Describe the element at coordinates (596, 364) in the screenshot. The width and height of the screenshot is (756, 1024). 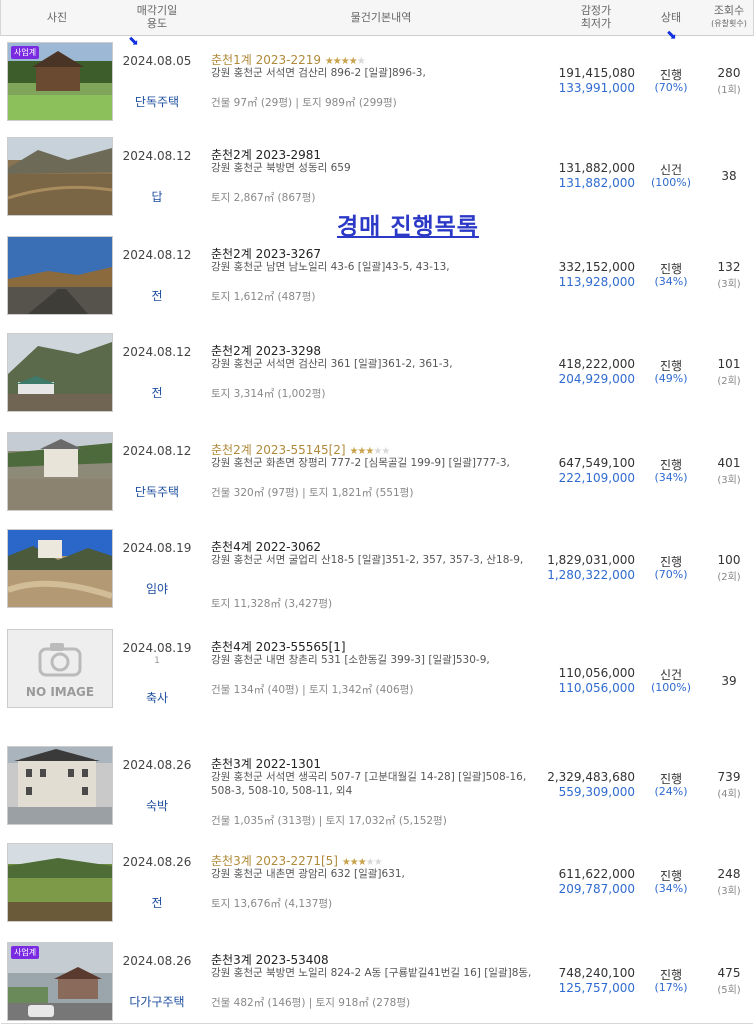
I see `appraisal-price: 418,222,000` at that location.